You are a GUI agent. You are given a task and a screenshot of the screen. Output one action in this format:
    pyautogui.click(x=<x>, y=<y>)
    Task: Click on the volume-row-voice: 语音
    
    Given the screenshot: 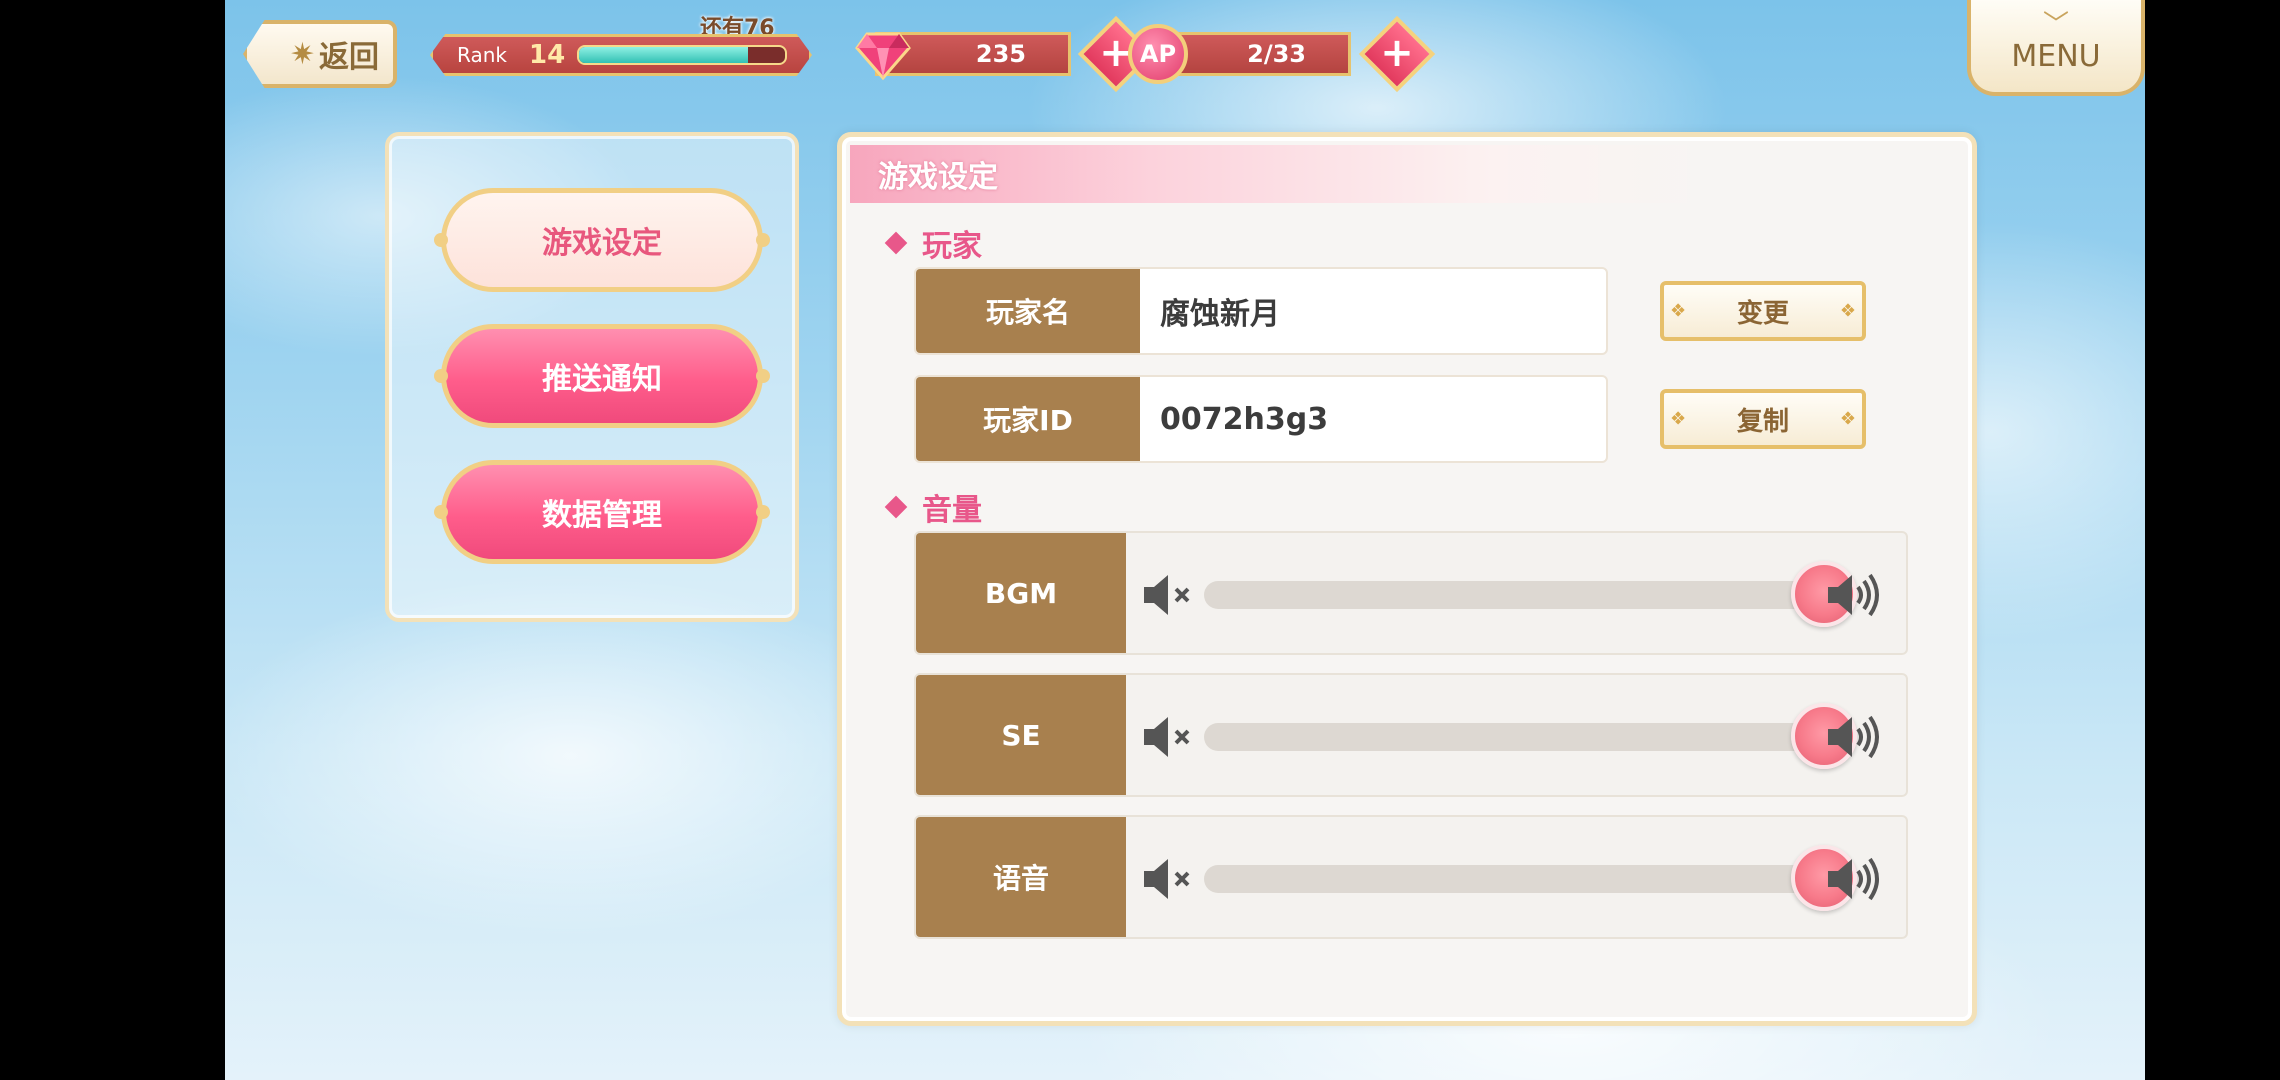 What is the action you would take?
    pyautogui.click(x=1411, y=877)
    